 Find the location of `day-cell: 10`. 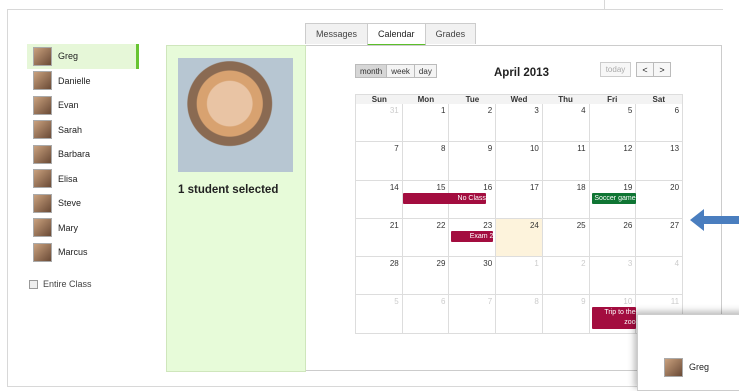

day-cell: 10 is located at coordinates (519, 161).